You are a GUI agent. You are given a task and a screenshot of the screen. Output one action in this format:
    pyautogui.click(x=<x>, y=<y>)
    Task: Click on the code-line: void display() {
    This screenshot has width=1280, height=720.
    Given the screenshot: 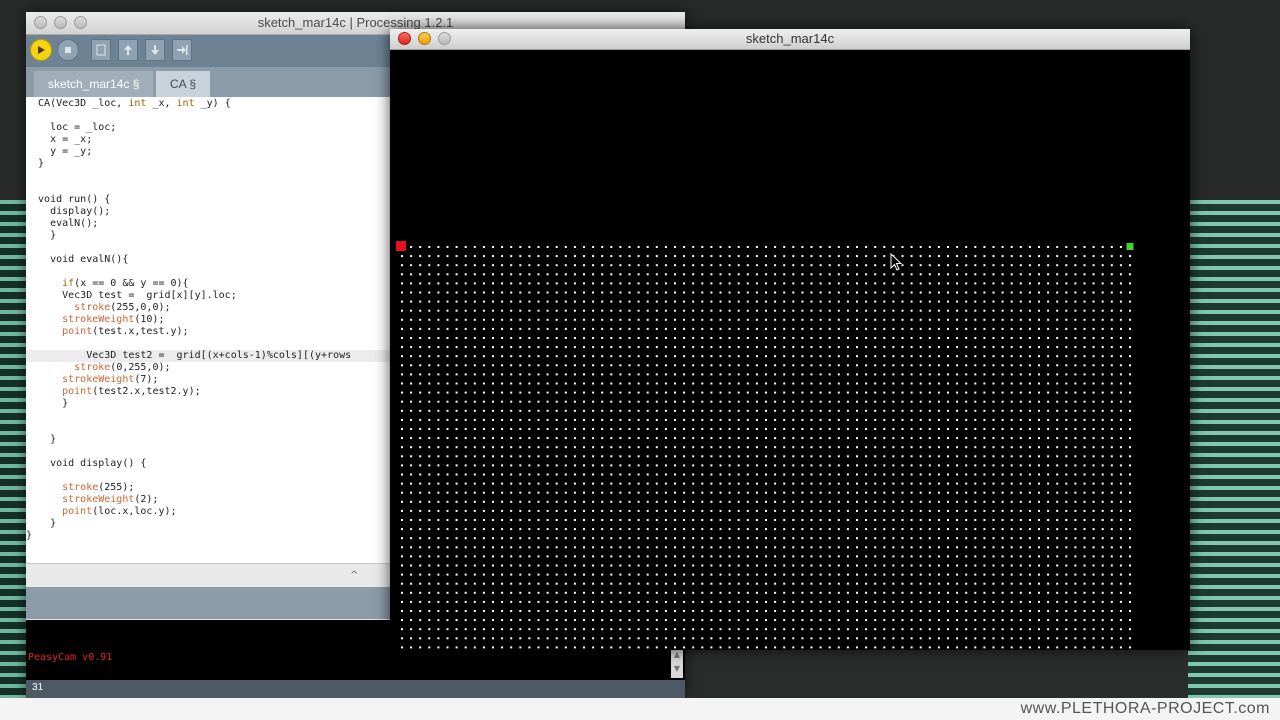 What is the action you would take?
    pyautogui.click(x=86, y=464)
    